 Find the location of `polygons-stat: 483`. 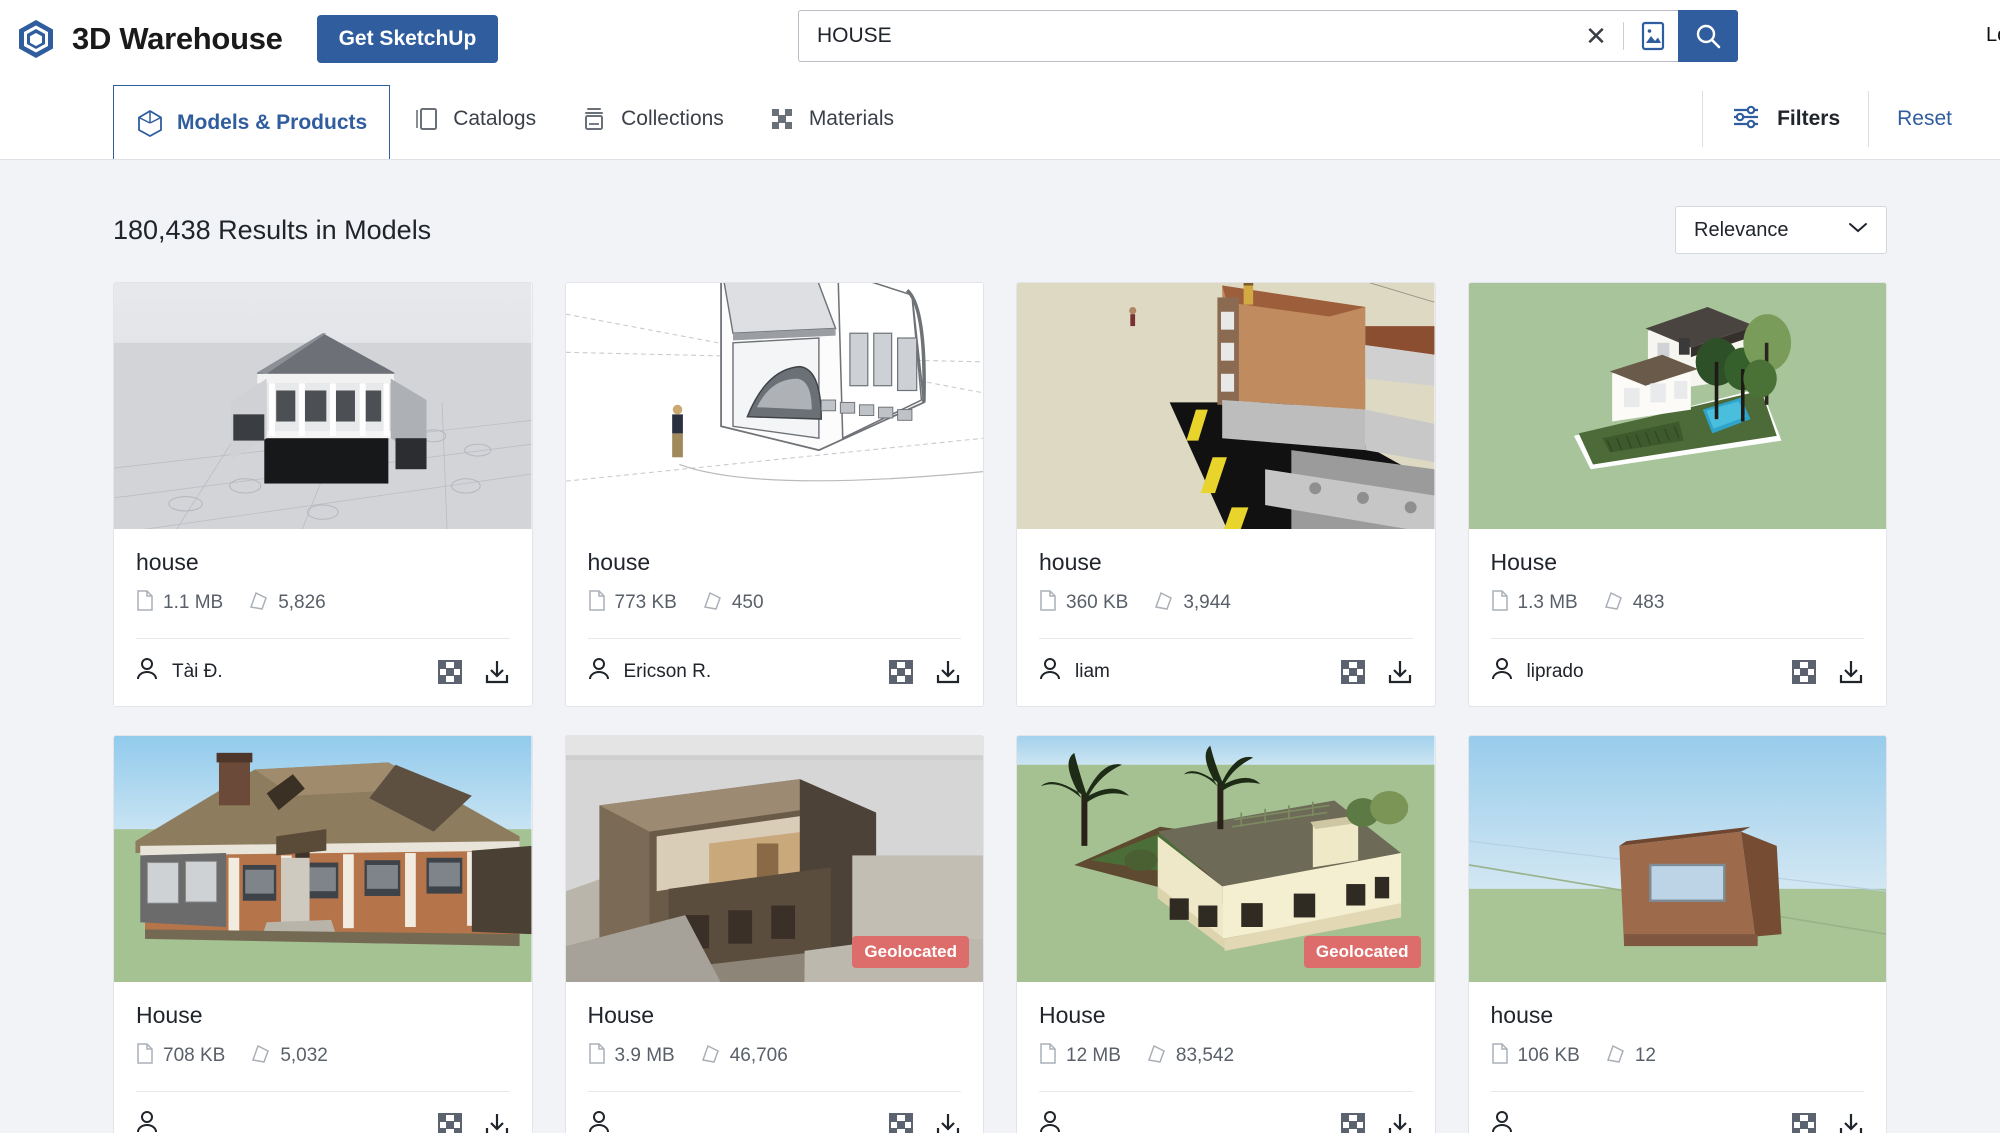

polygons-stat: 483 is located at coordinates (1634, 603).